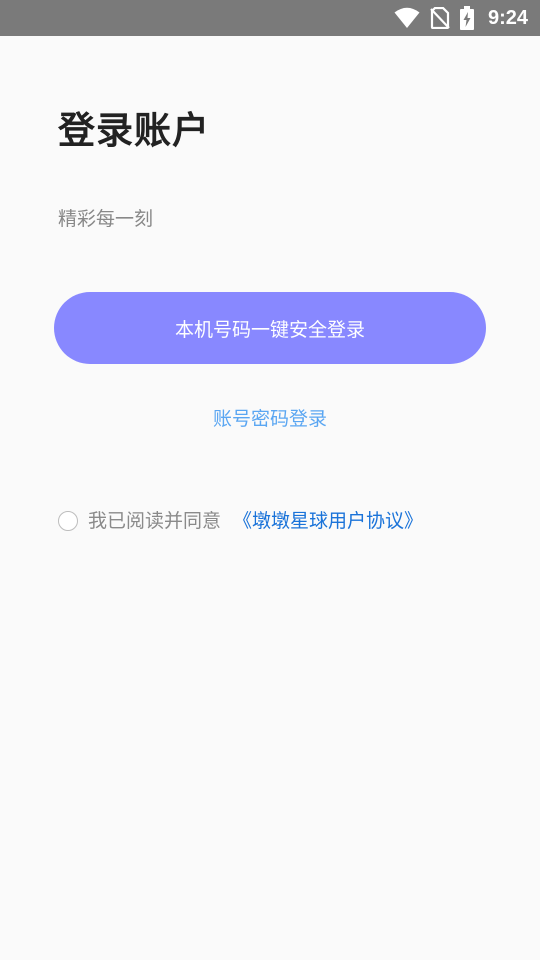  I want to click on one-key-login-button: 本机号码一键安全登录, so click(270, 328).